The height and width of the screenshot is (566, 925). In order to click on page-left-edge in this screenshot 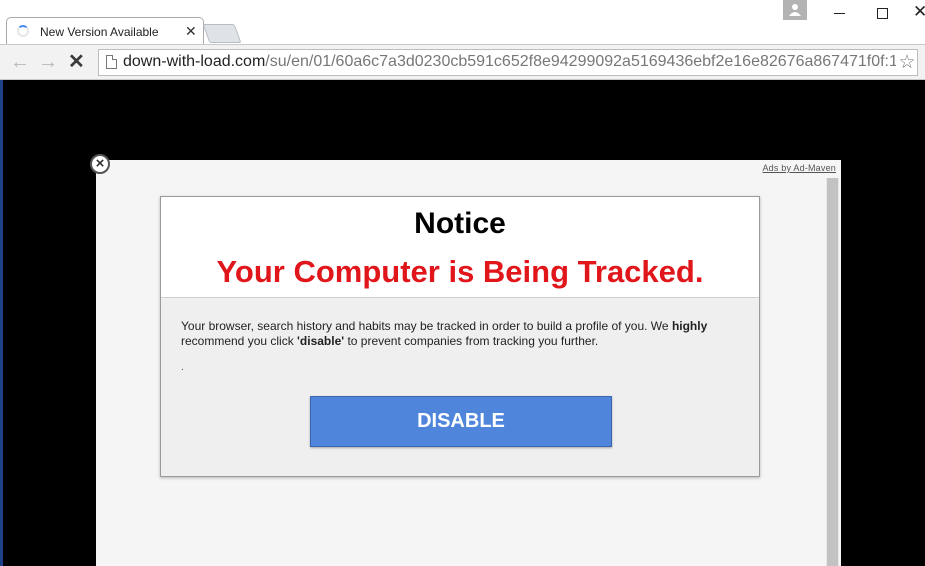, I will do `click(1, 323)`.